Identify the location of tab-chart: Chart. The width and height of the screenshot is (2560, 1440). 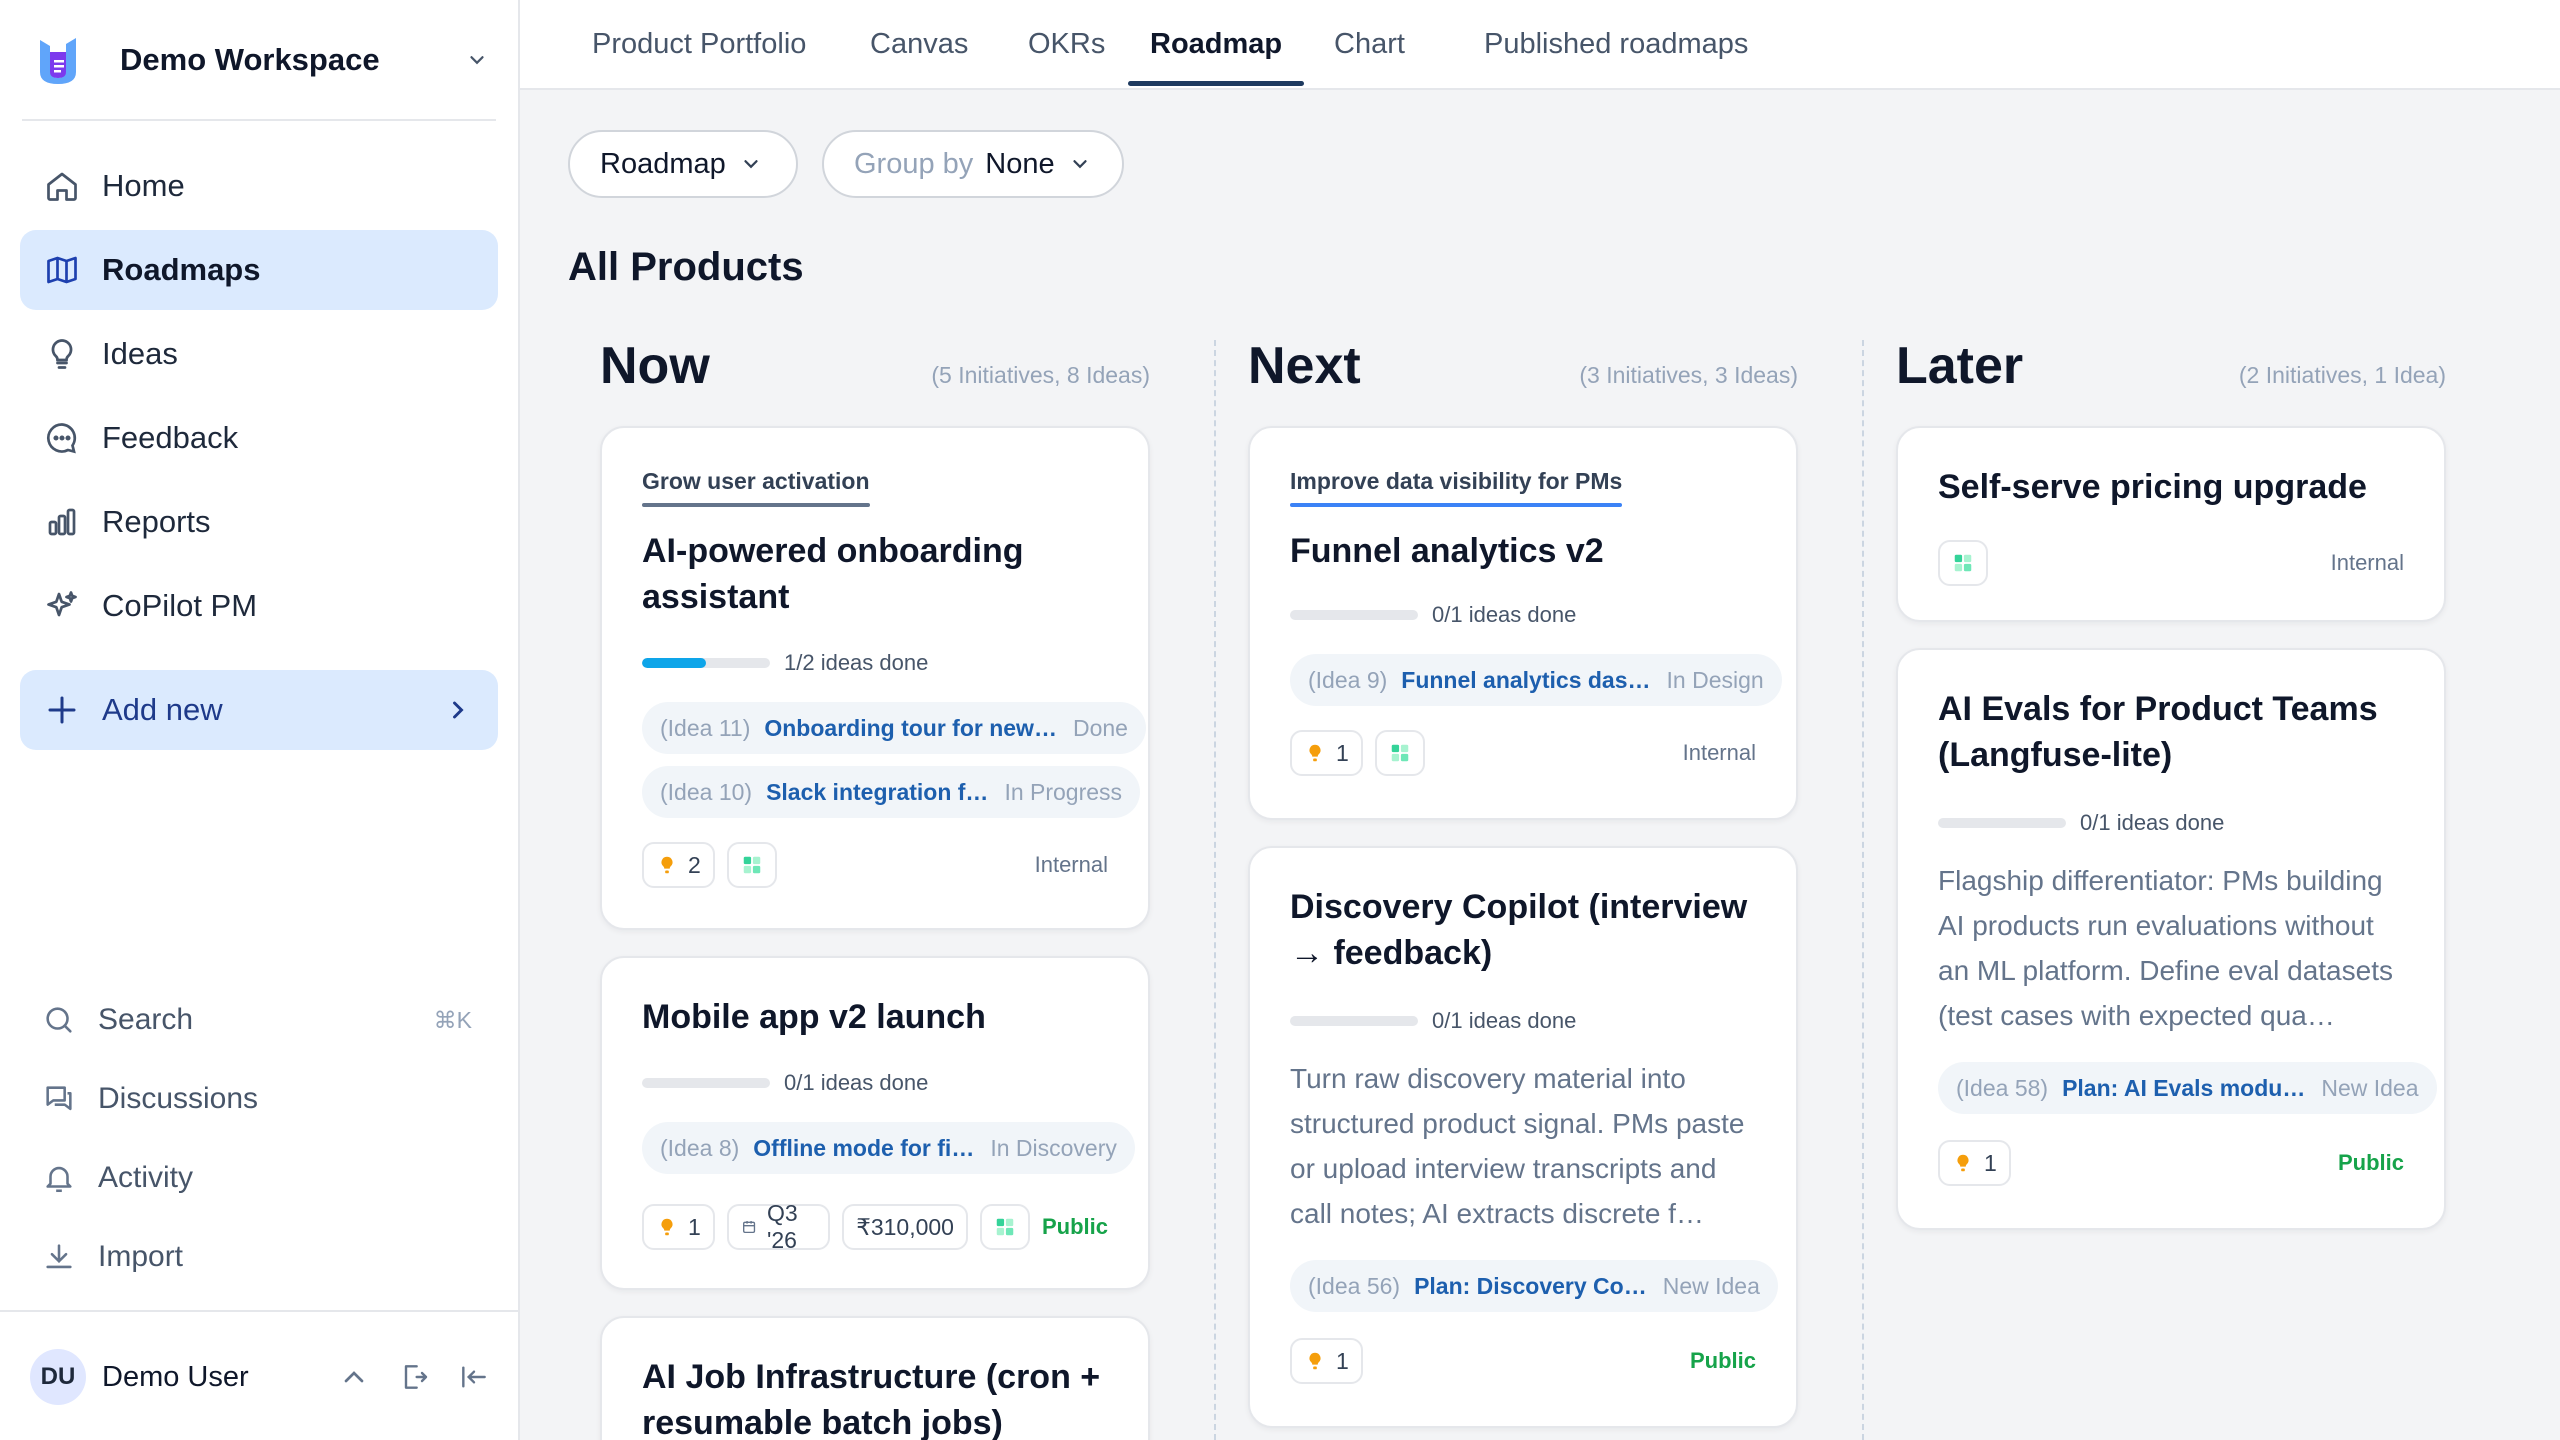
(1369, 44).